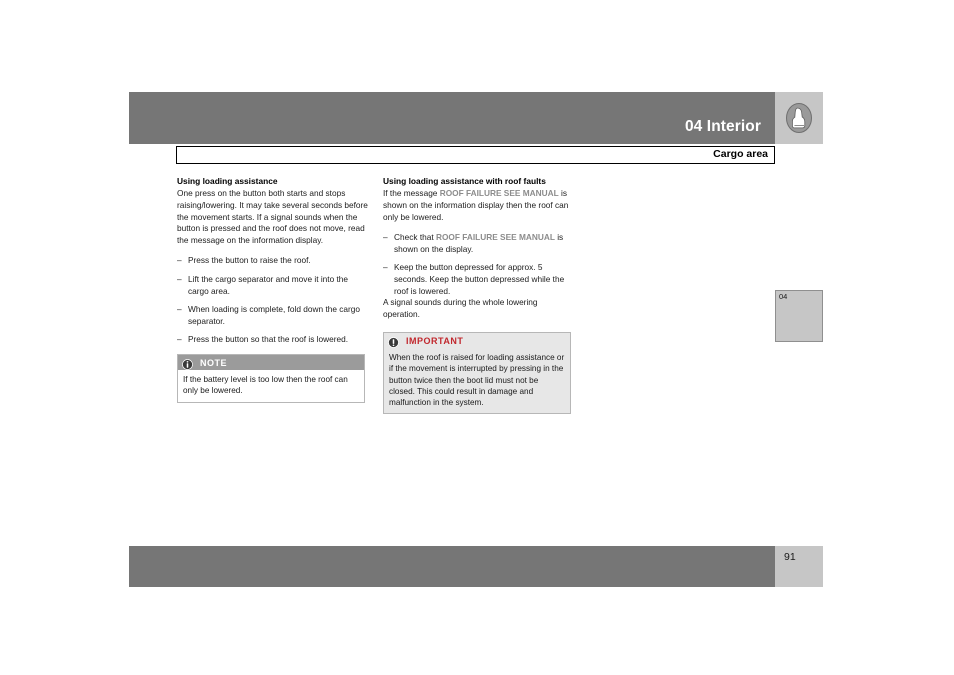 The height and width of the screenshot is (675, 954). I want to click on page-header-title: 04 Interior, so click(722, 126).